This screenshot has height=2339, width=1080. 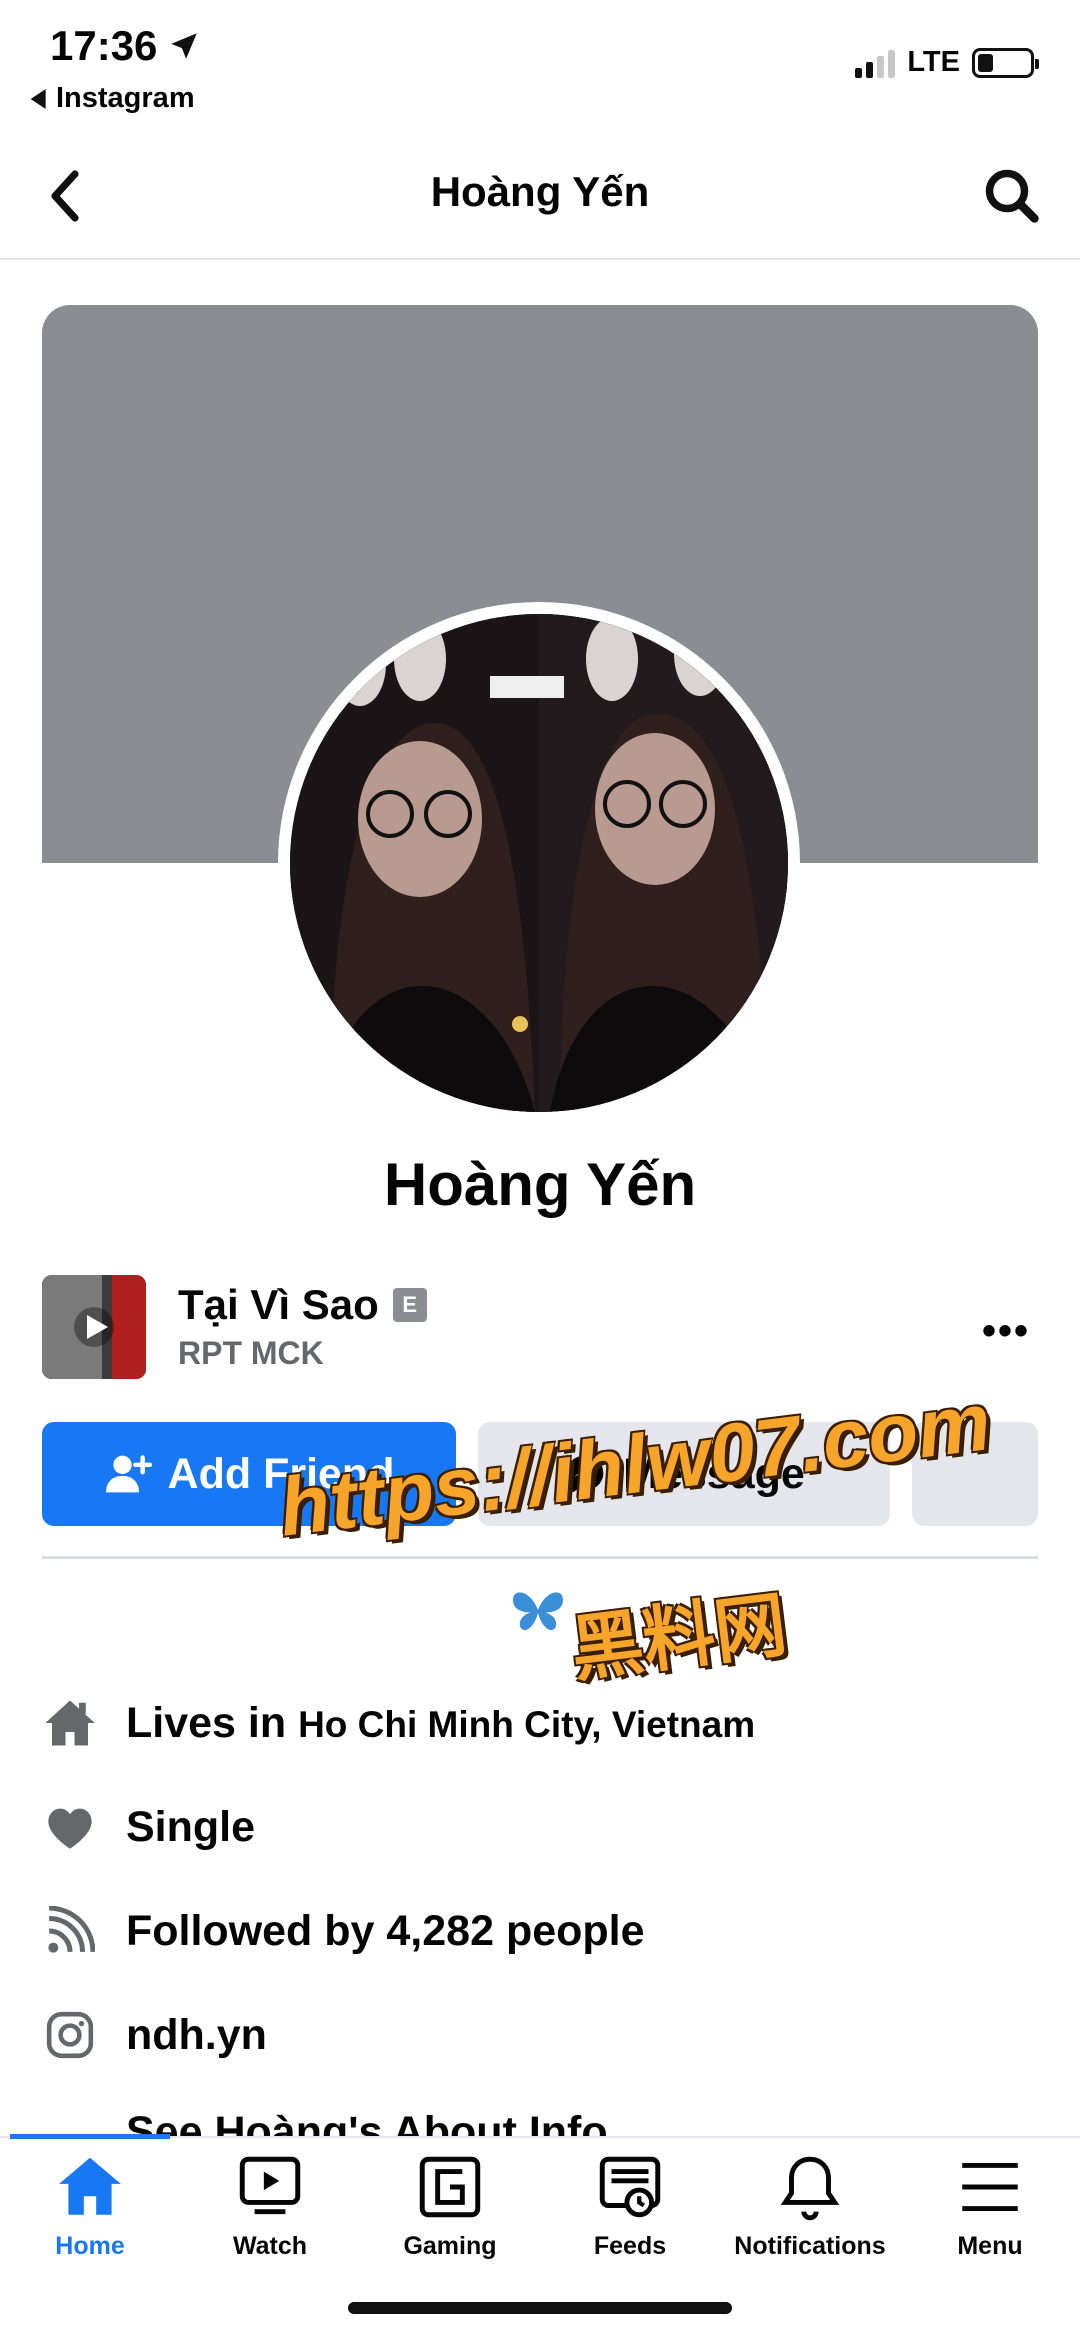 I want to click on explicit-badge: E, so click(x=409, y=1305).